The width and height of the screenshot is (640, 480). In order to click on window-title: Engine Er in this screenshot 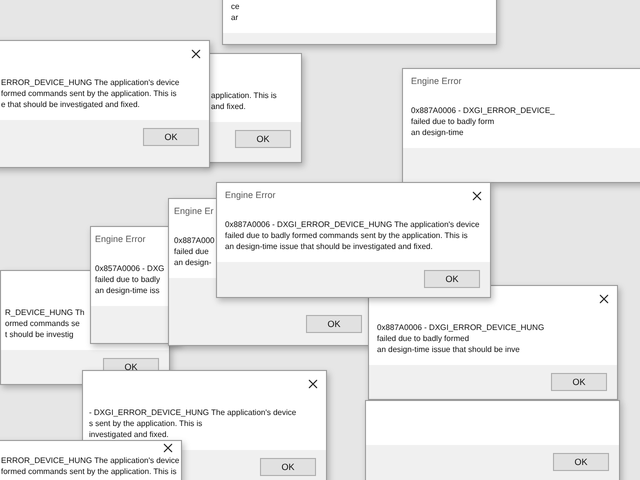, I will do `click(194, 211)`.